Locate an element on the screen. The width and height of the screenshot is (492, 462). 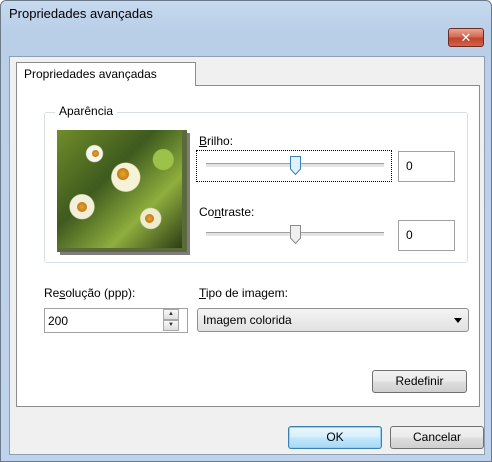
contrast-slider-thumb is located at coordinates (295, 234).